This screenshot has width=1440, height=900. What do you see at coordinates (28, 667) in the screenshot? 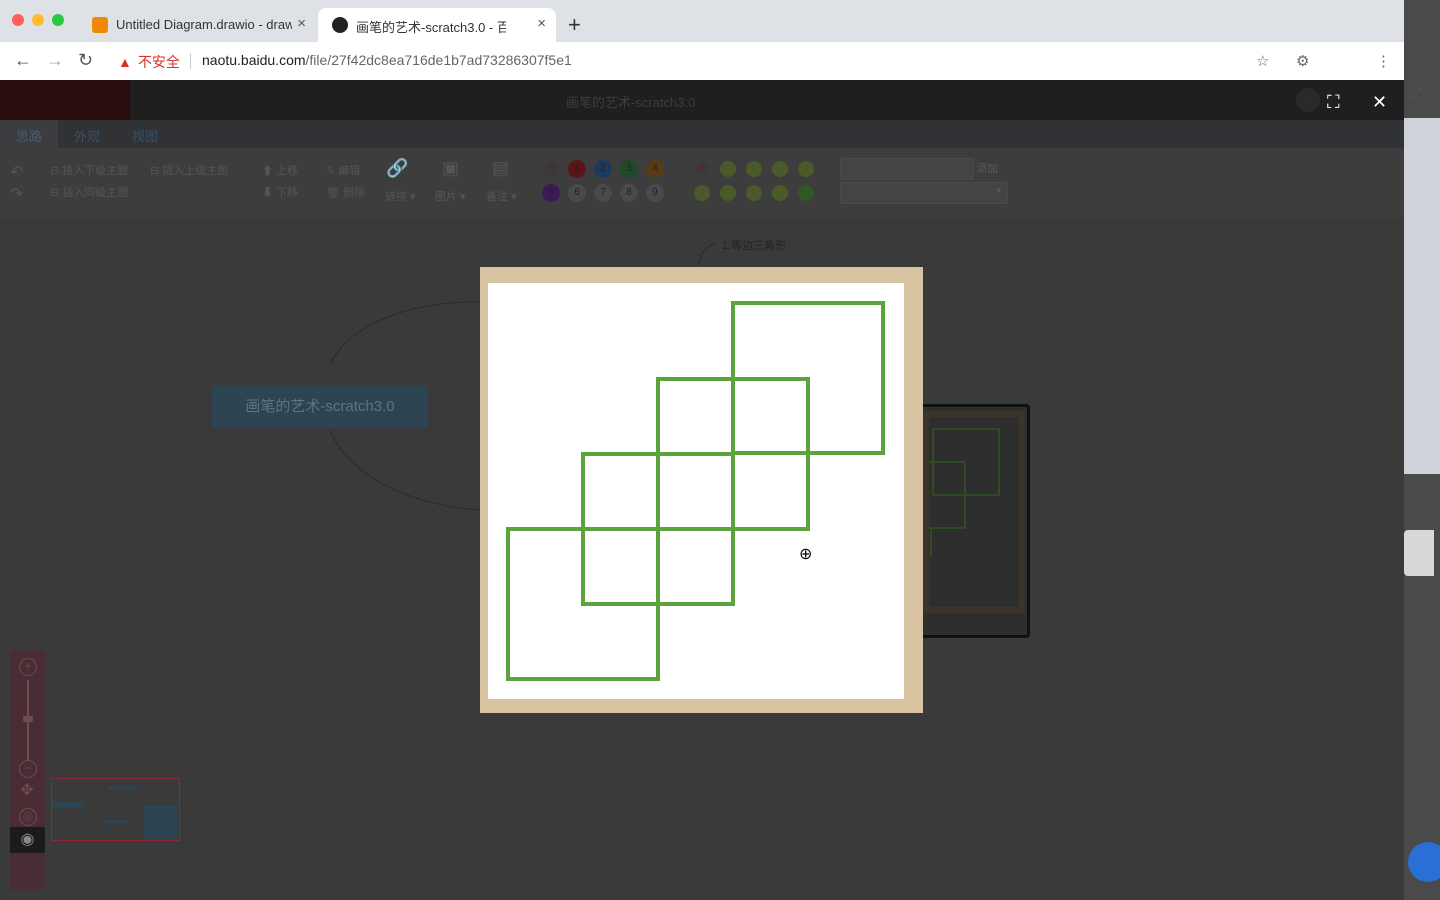
I see `zoom-in-button: +` at bounding box center [28, 667].